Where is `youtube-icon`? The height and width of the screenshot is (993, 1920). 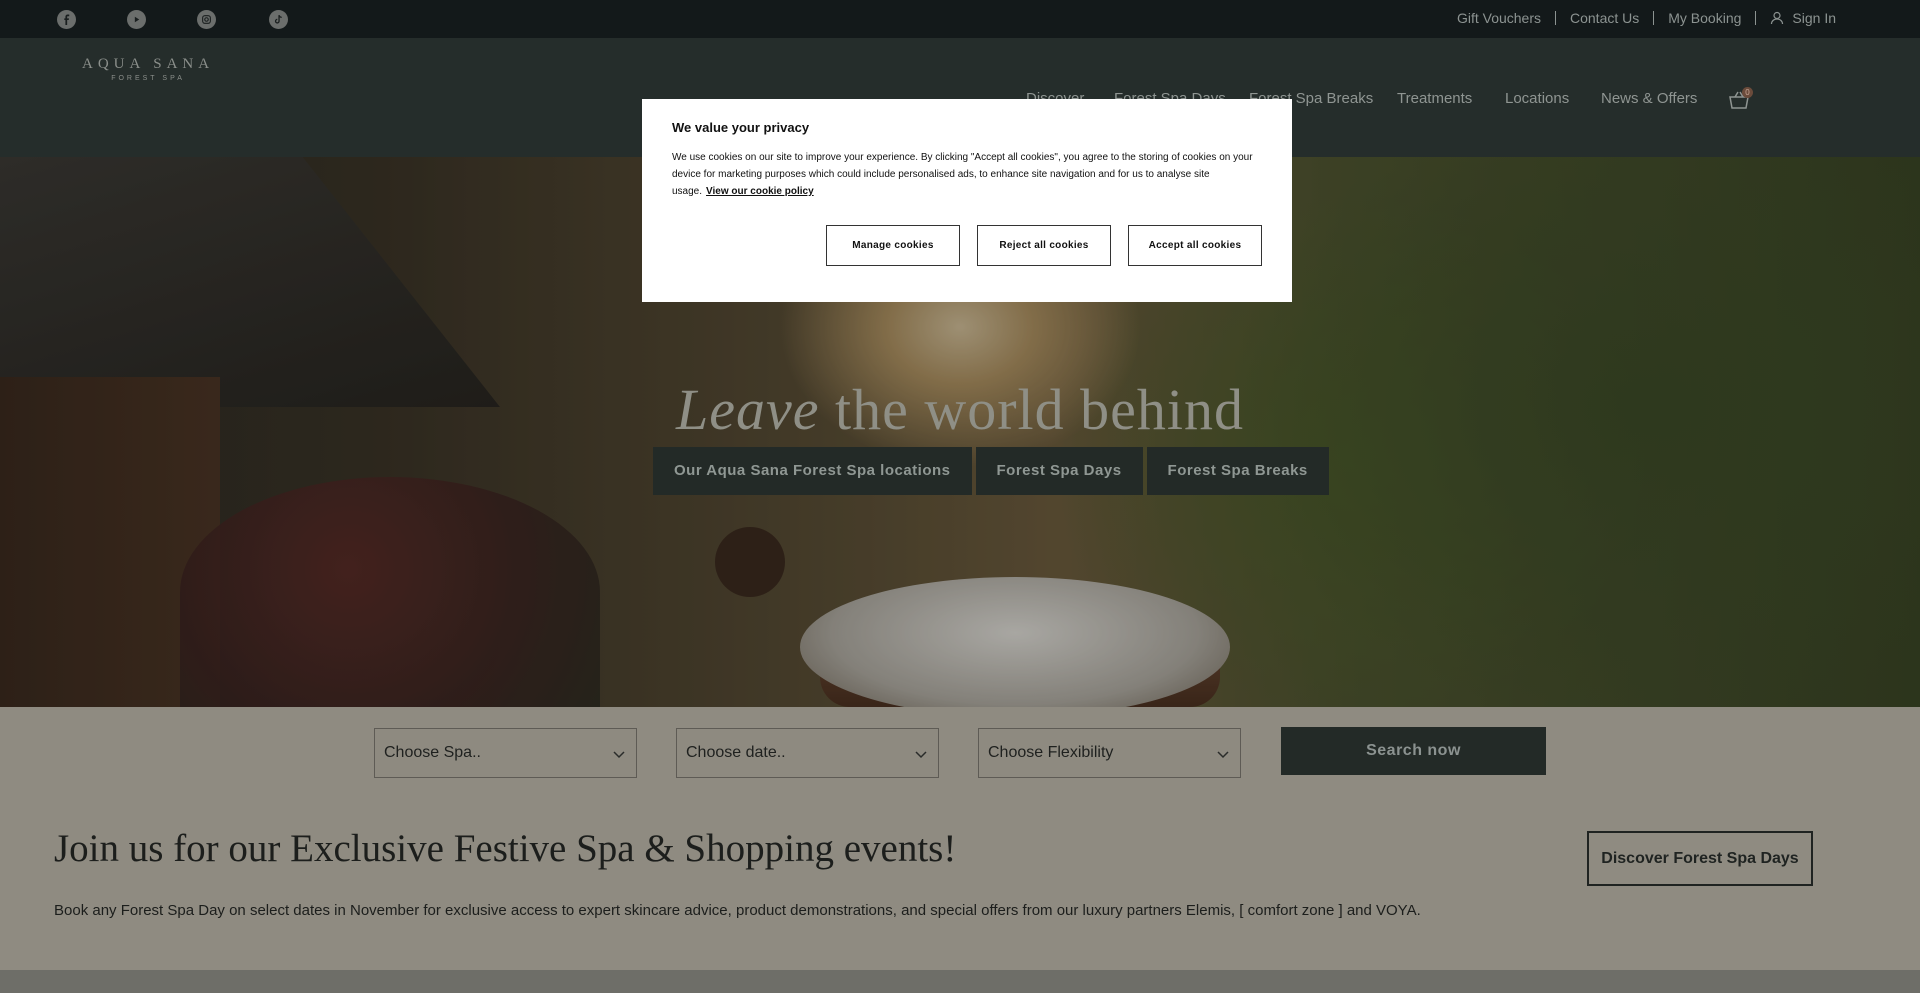 youtube-icon is located at coordinates (136, 19).